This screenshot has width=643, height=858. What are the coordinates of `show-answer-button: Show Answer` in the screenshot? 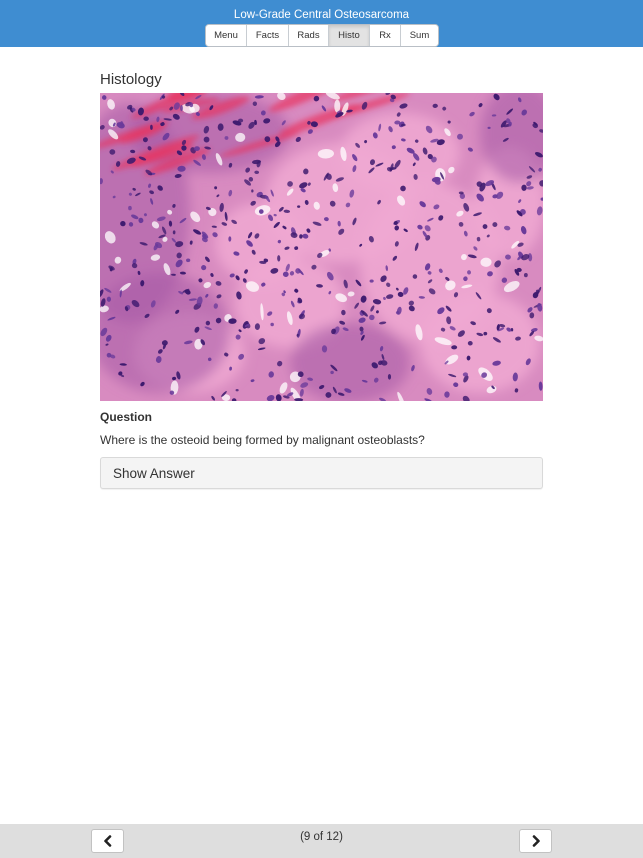 It's located at (321, 473).